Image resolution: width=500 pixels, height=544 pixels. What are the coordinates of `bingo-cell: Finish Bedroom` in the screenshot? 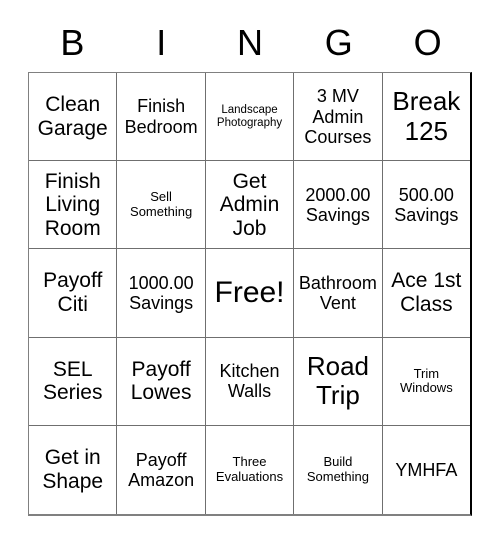 It's located at (161, 117).